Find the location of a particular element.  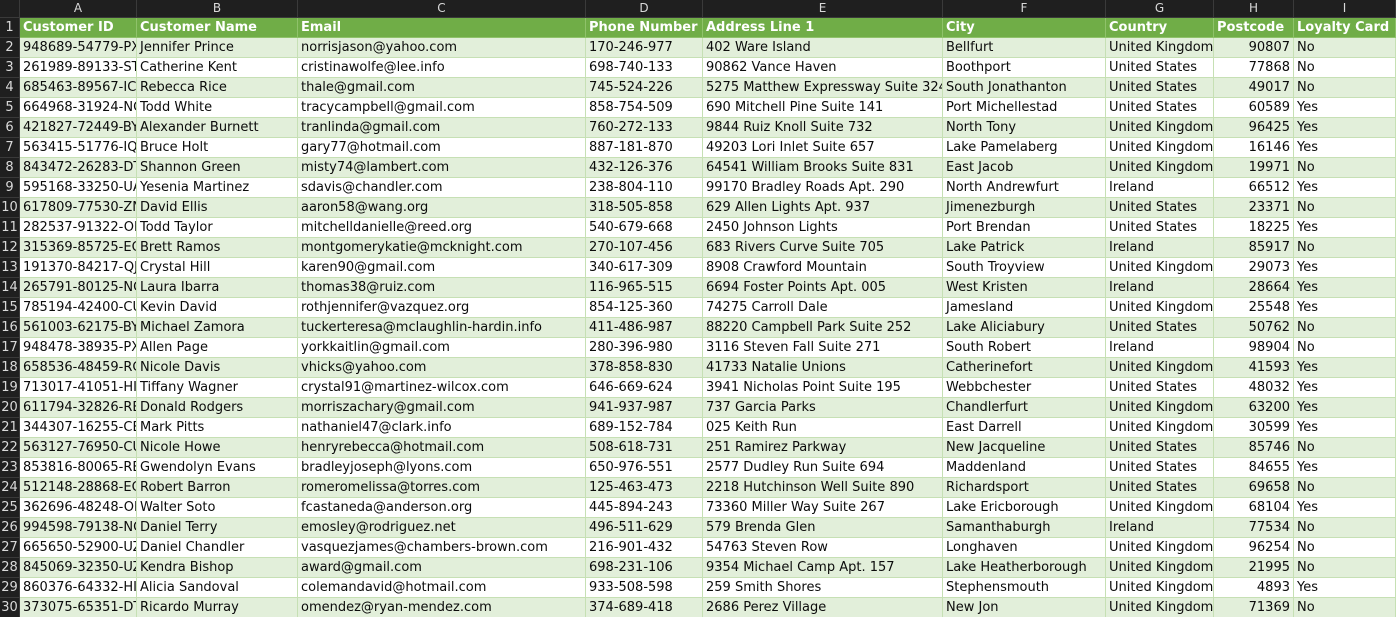

row-header: 14 is located at coordinates (10, 288).